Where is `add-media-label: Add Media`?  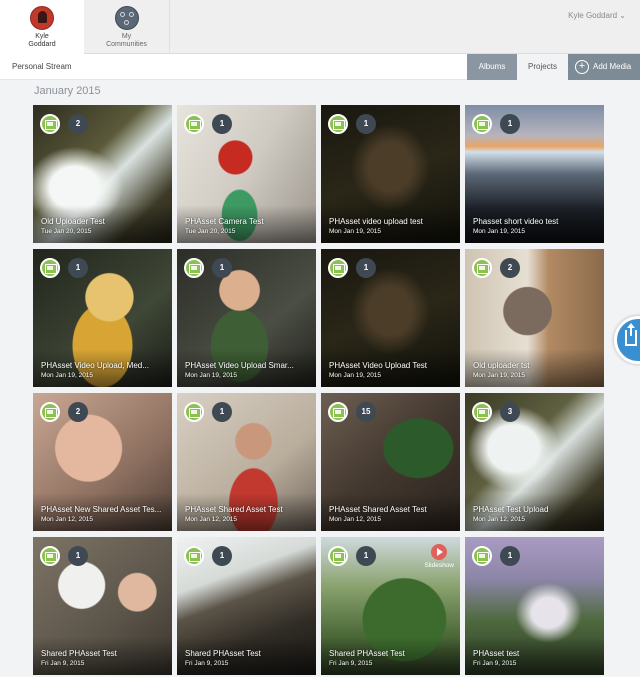
add-media-label: Add Media is located at coordinates (612, 66).